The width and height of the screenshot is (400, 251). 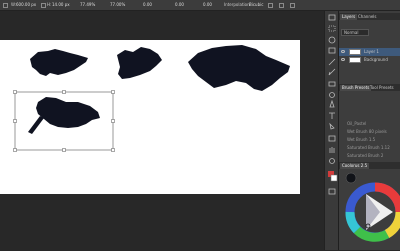 I want to click on brush-preset-item: Saturated Brush 2, so click(x=365, y=155).